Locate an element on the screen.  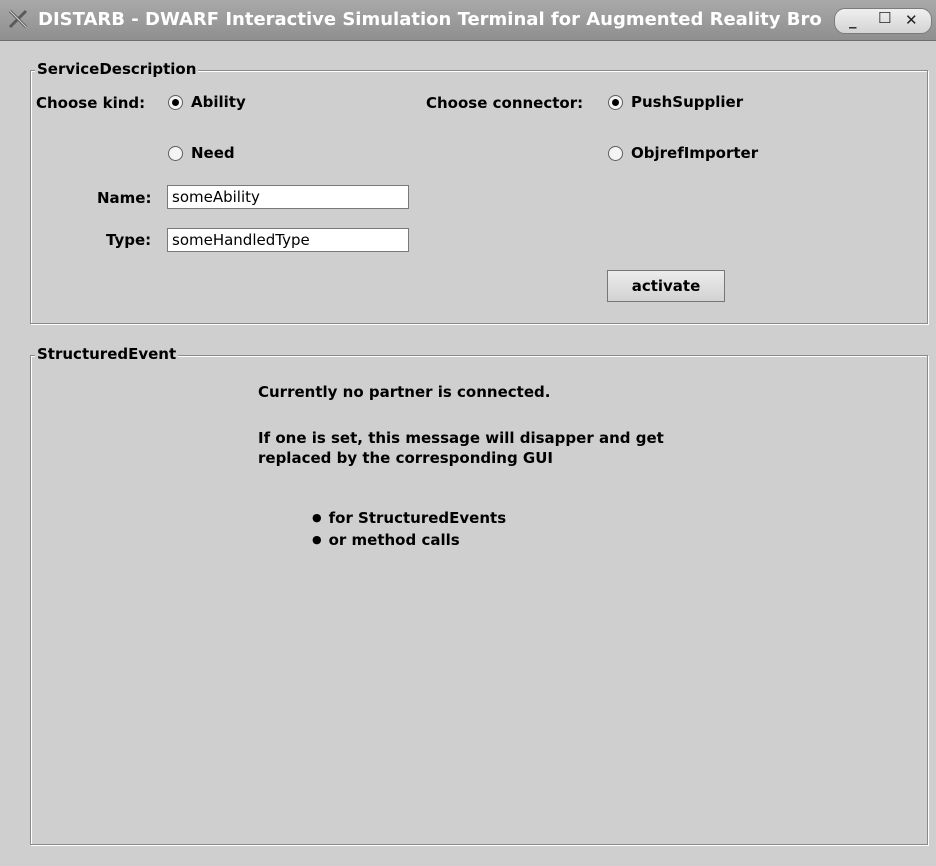
service-description-title: ServiceDescription is located at coordinates (117, 69).